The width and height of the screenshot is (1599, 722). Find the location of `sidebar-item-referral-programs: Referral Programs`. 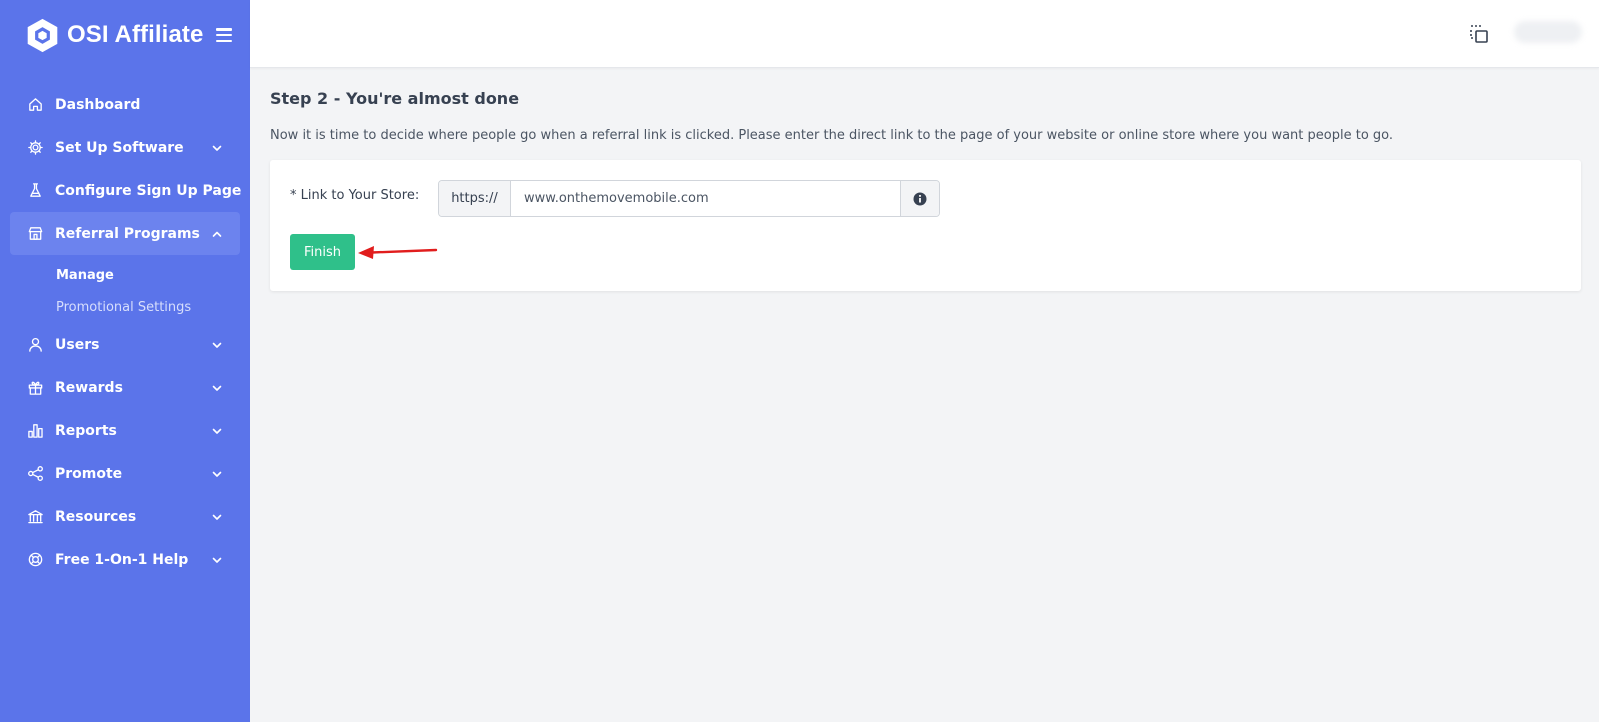

sidebar-item-referral-programs: Referral Programs is located at coordinates (125, 233).